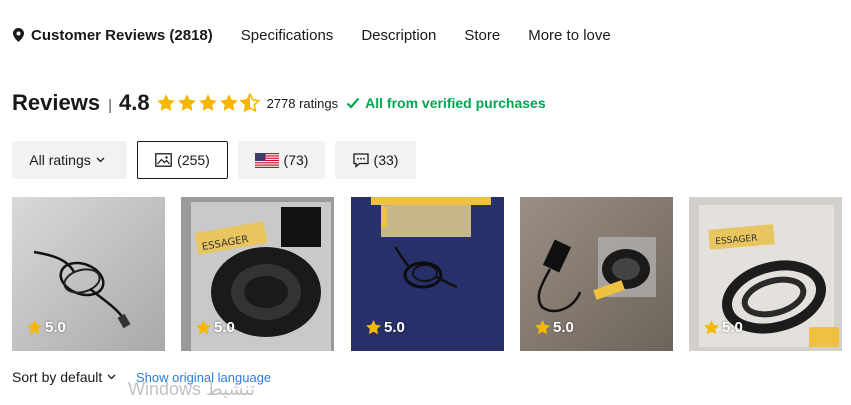 Image resolution: width=851 pixels, height=405 pixels. I want to click on tab-description: Description, so click(398, 35).